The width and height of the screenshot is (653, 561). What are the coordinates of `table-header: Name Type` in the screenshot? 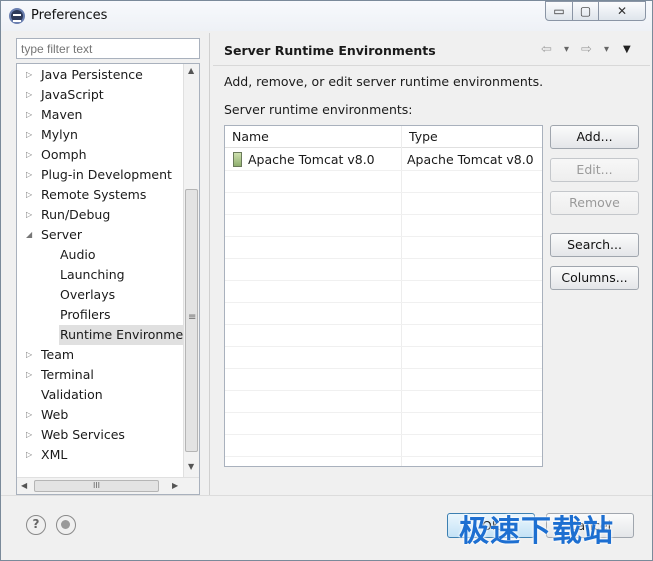 It's located at (383, 137).